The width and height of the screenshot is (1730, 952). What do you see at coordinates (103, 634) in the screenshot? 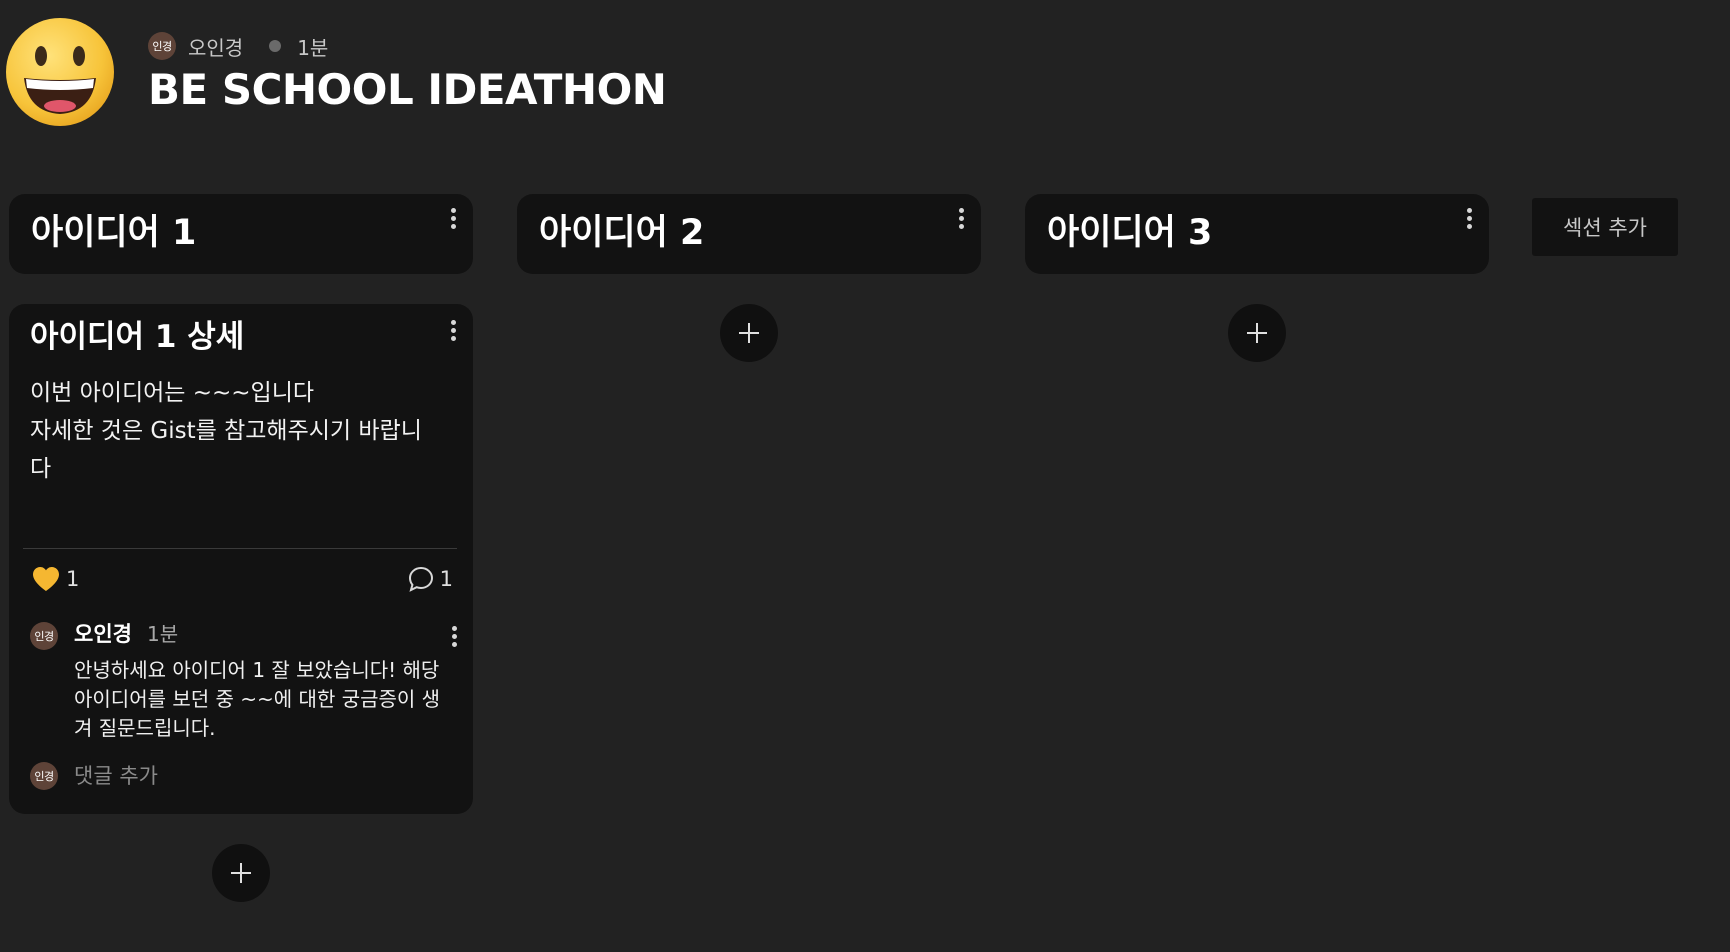
I see `comment-author: 오인경` at bounding box center [103, 634].